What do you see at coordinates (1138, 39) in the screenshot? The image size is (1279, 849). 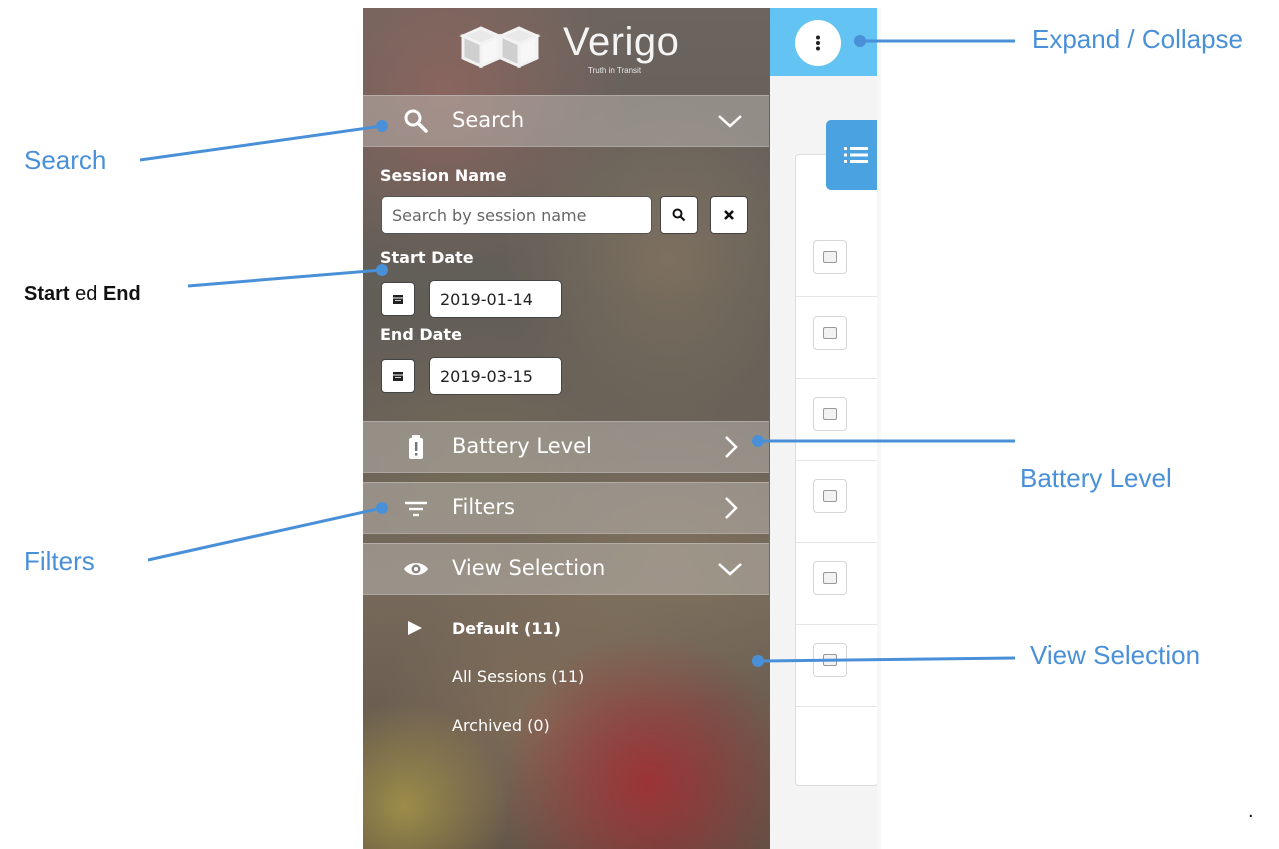 I see `callout-expand-collapse: Expand / Collapse` at bounding box center [1138, 39].